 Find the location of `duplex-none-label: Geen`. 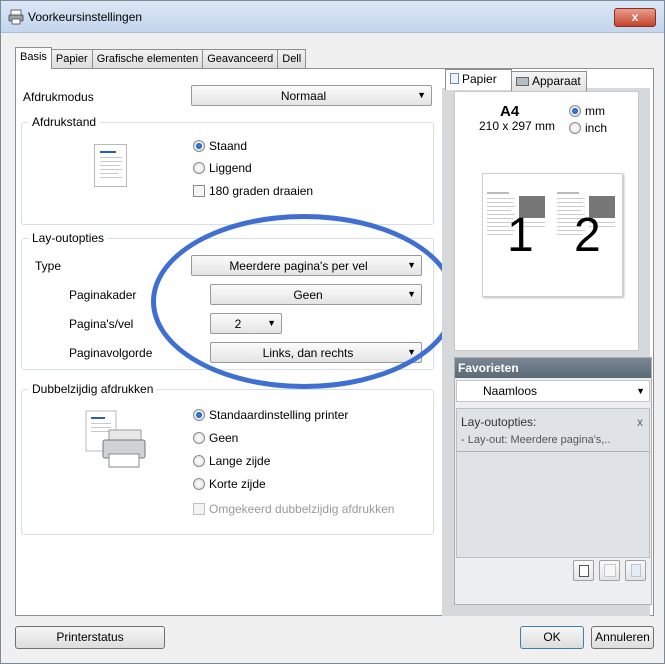

duplex-none-label: Geen is located at coordinates (224, 438).